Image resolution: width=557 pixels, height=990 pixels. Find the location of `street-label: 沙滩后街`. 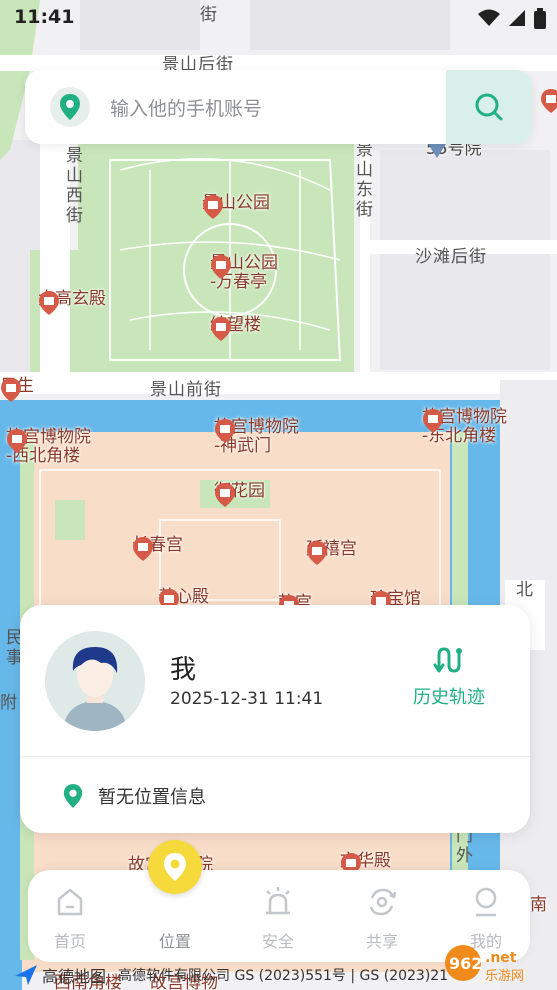

street-label: 沙滩后街 is located at coordinates (451, 257).